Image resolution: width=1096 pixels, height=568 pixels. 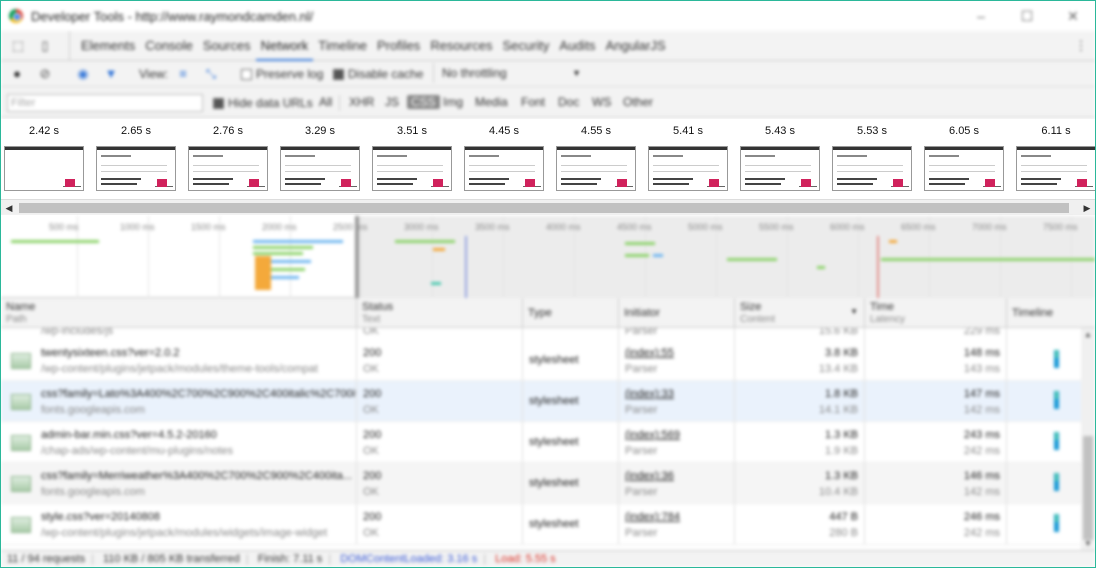 What do you see at coordinates (1081, 46) in the screenshot?
I see `more-menu-icon: ⋮` at bounding box center [1081, 46].